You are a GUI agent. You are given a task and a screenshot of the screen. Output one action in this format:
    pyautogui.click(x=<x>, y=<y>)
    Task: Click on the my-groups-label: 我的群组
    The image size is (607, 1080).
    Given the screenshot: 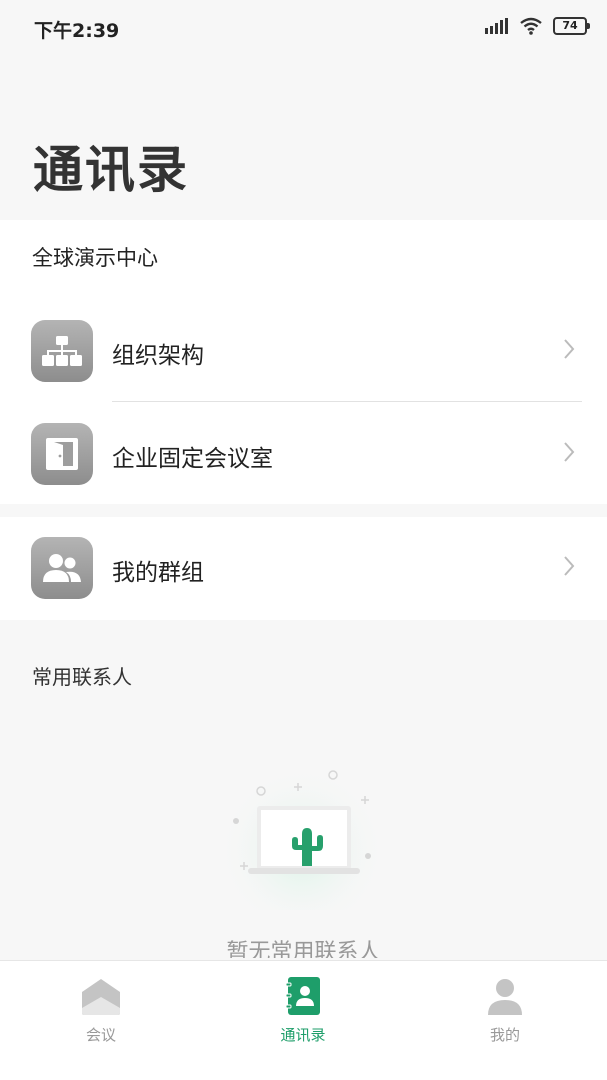 What is the action you would take?
    pyautogui.click(x=158, y=573)
    